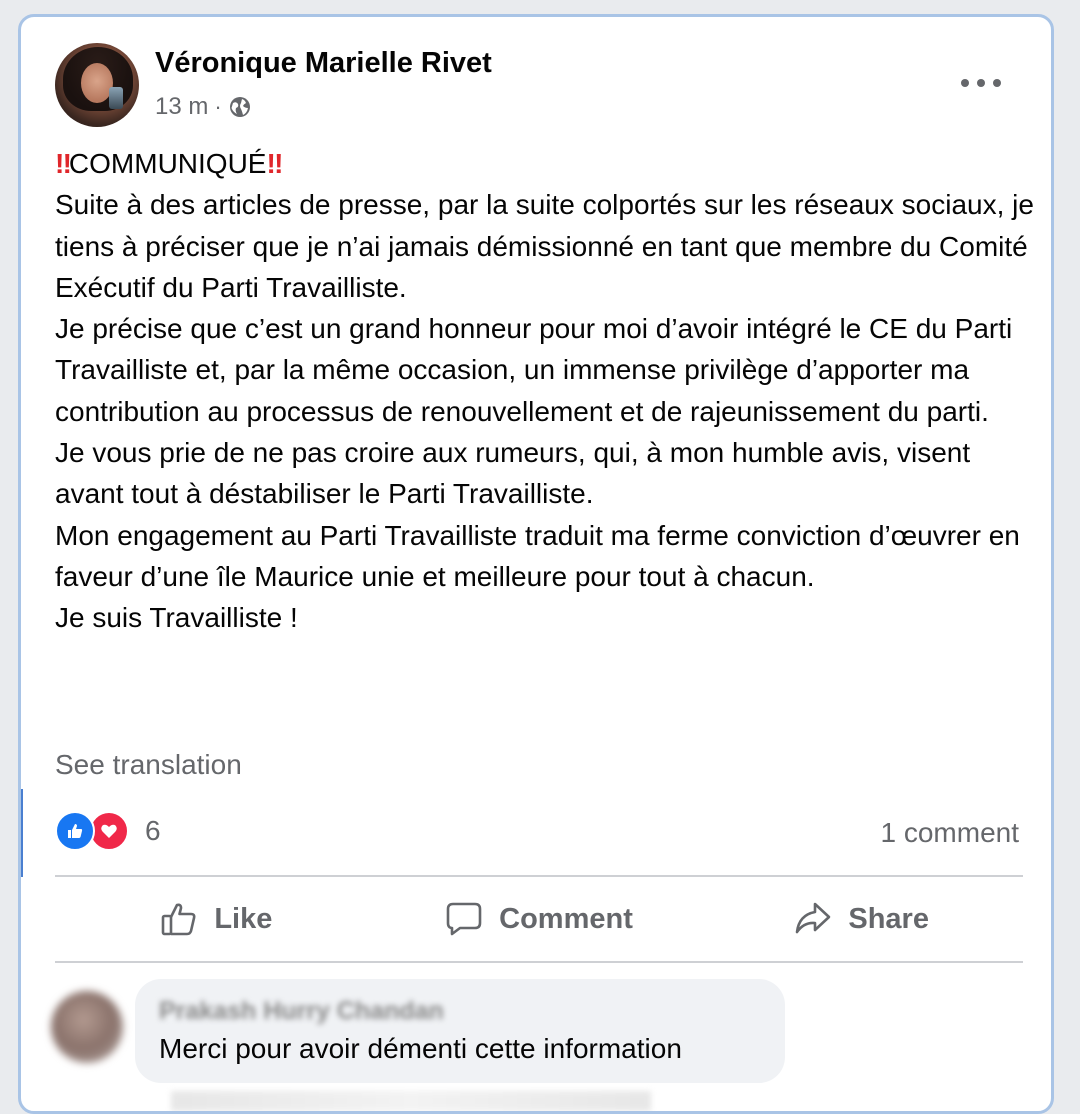 This screenshot has width=1080, height=1114. Describe the element at coordinates (566, 918) in the screenshot. I see `comment-label: Comment` at that location.